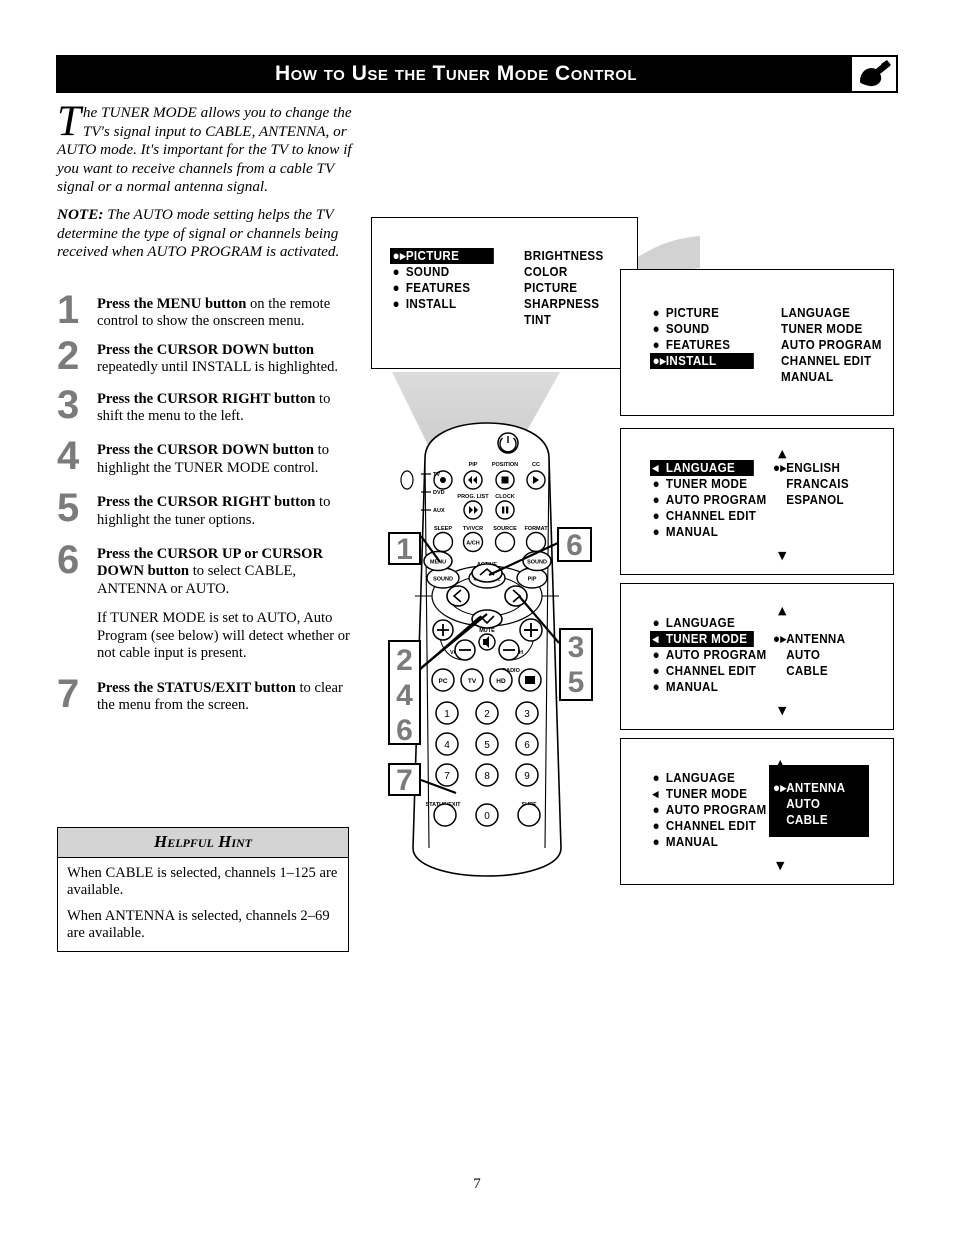 This screenshot has height=1235, width=954. I want to click on key-9: 9, so click(527, 776).